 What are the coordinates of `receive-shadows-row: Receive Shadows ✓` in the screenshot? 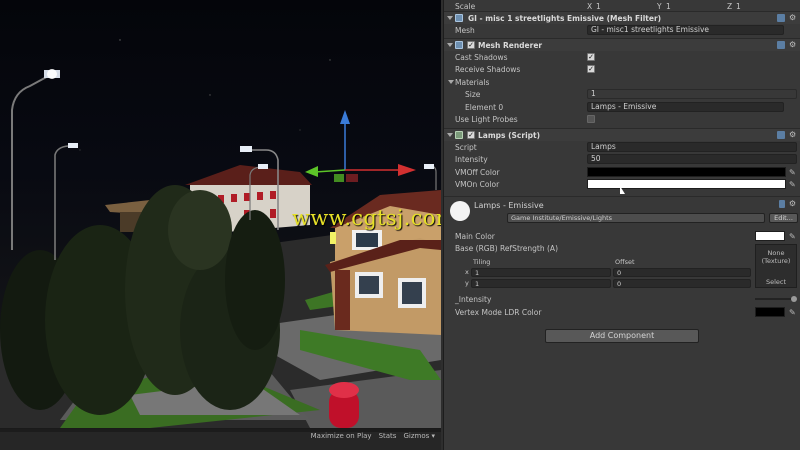 It's located at (622, 69).